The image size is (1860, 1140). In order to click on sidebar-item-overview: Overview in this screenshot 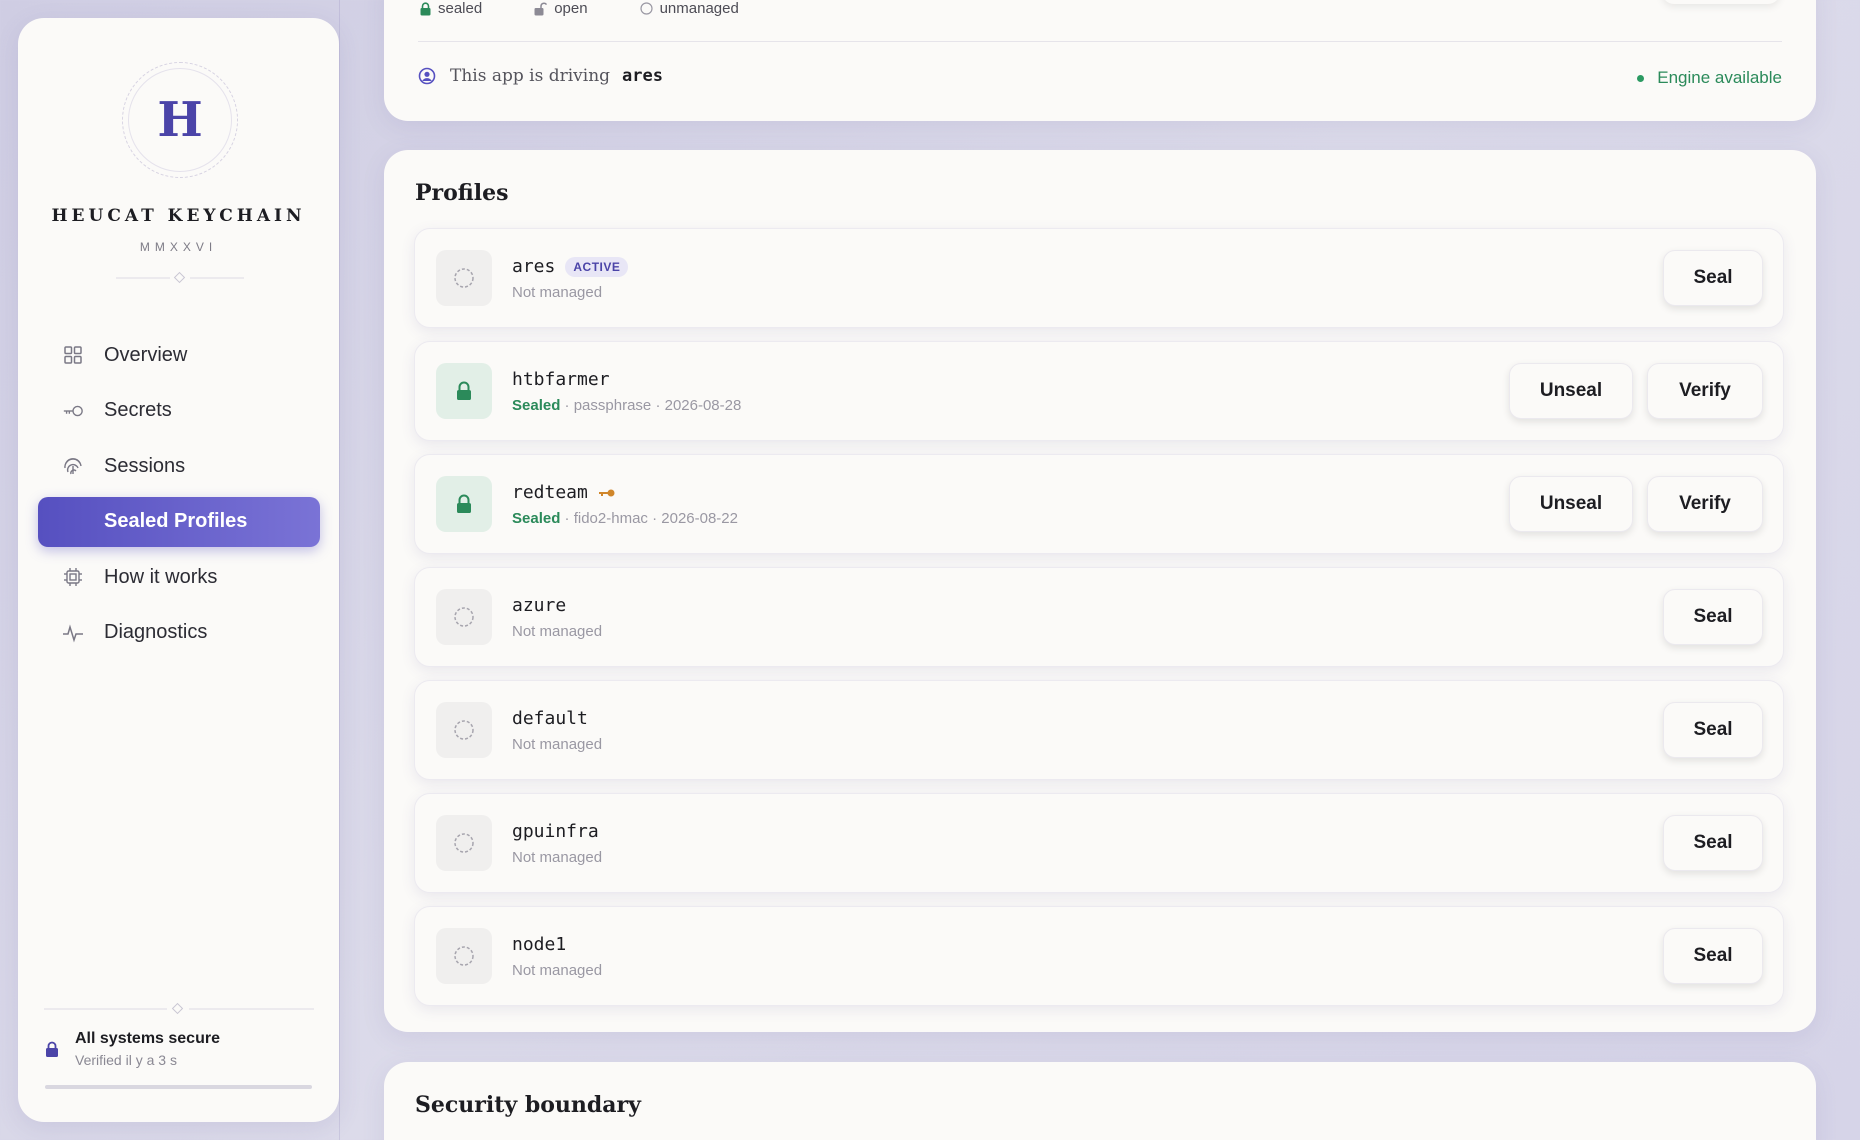, I will do `click(179, 355)`.